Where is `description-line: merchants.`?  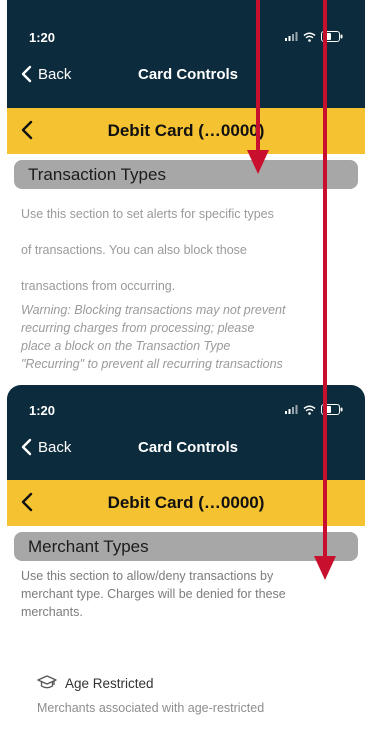
description-line: merchants. is located at coordinates (52, 612).